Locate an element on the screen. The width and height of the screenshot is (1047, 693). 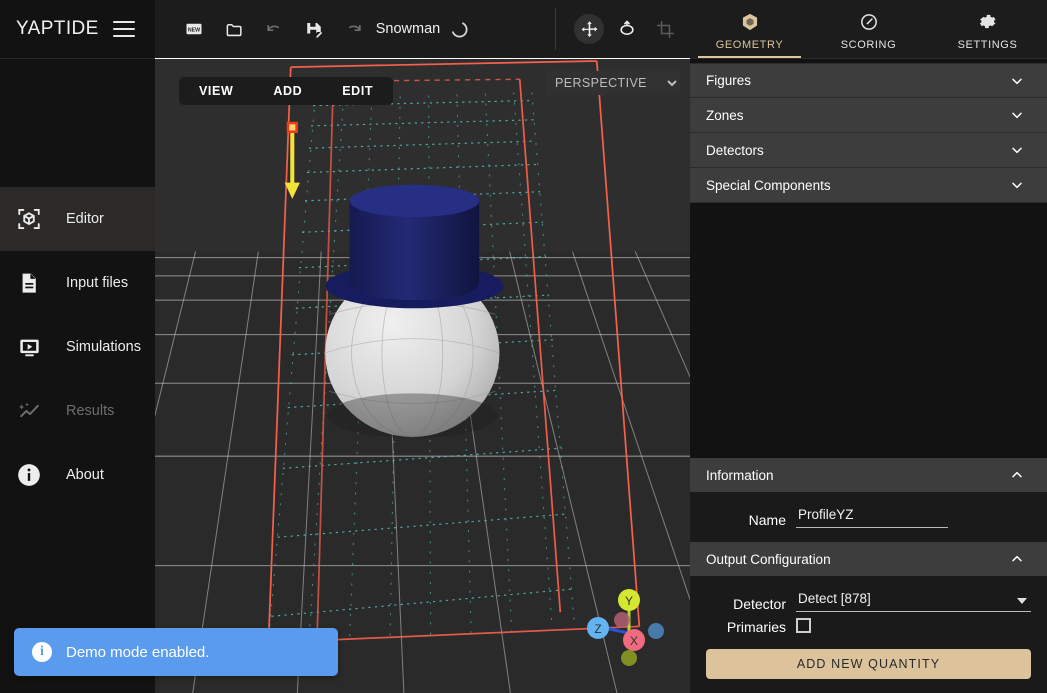
section-output-configuration-header: Output Configuration is located at coordinates (868, 559).